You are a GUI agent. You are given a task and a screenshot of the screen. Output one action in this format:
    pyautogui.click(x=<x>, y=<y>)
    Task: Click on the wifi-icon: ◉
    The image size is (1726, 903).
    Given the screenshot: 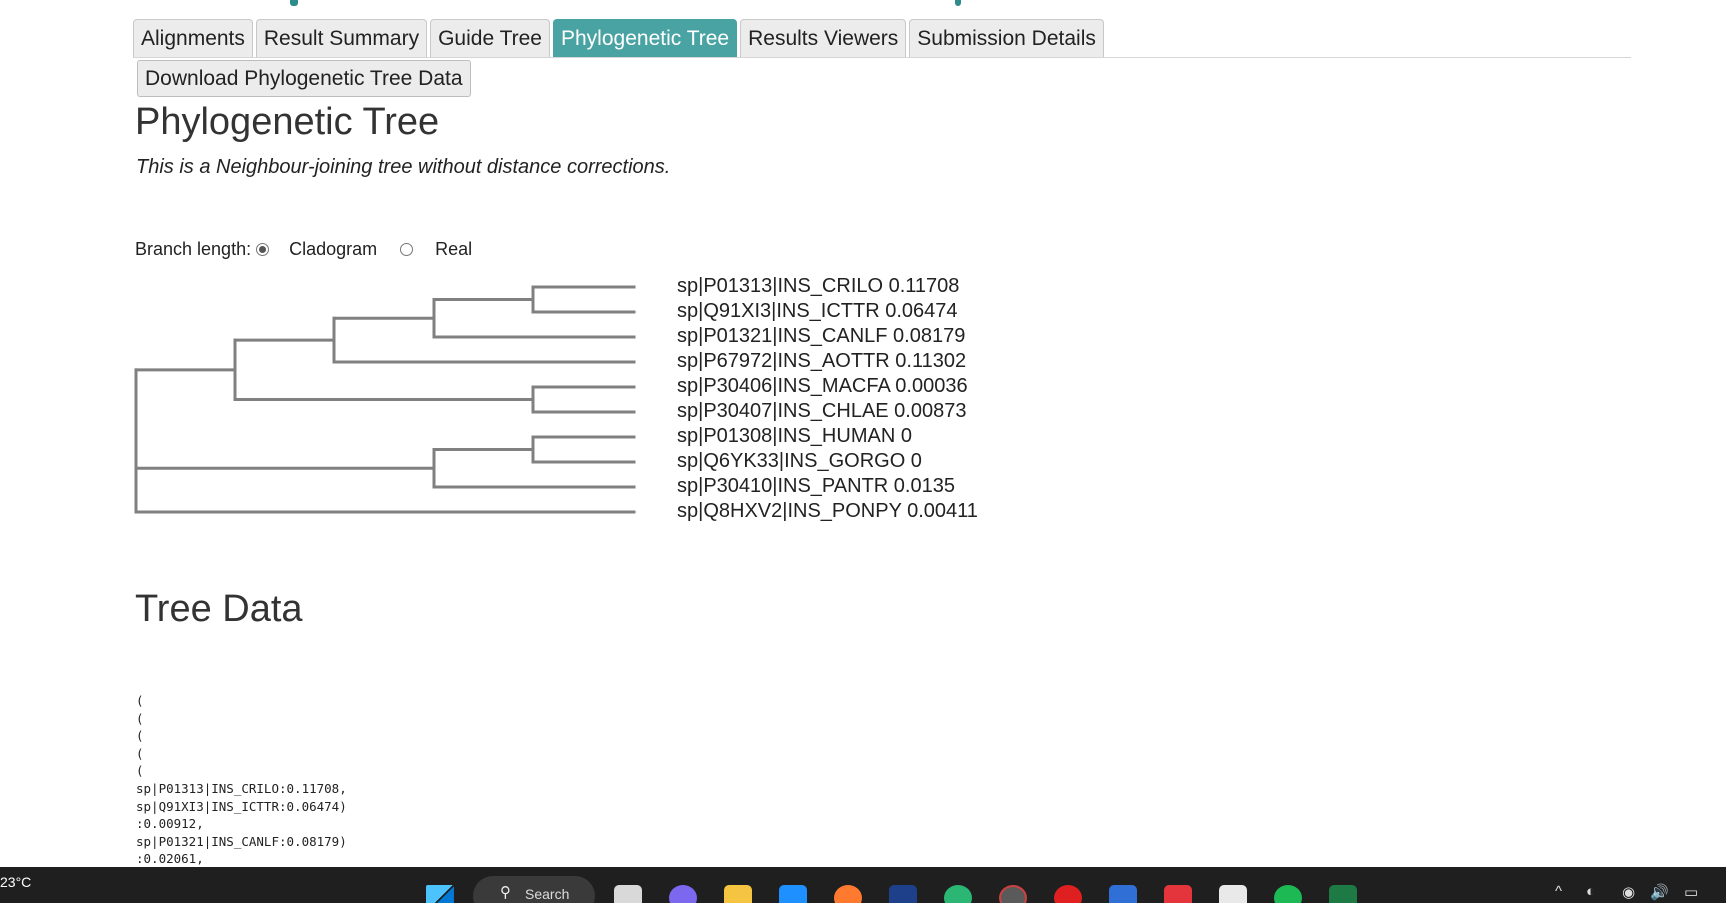 What is the action you would take?
    pyautogui.click(x=1628, y=892)
    